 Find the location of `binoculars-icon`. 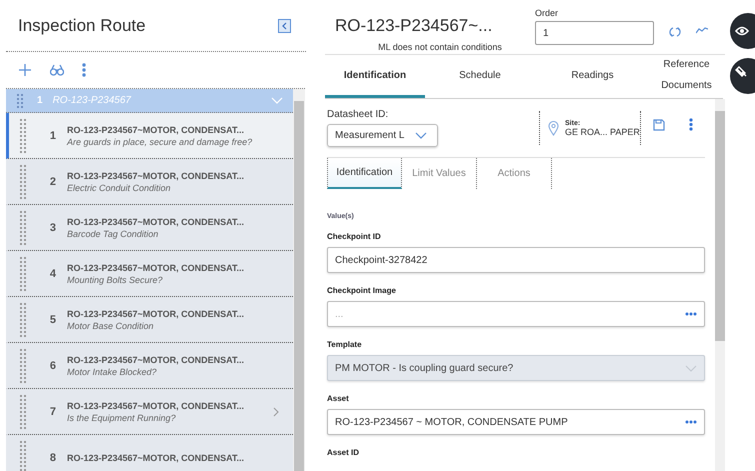

binoculars-icon is located at coordinates (57, 70).